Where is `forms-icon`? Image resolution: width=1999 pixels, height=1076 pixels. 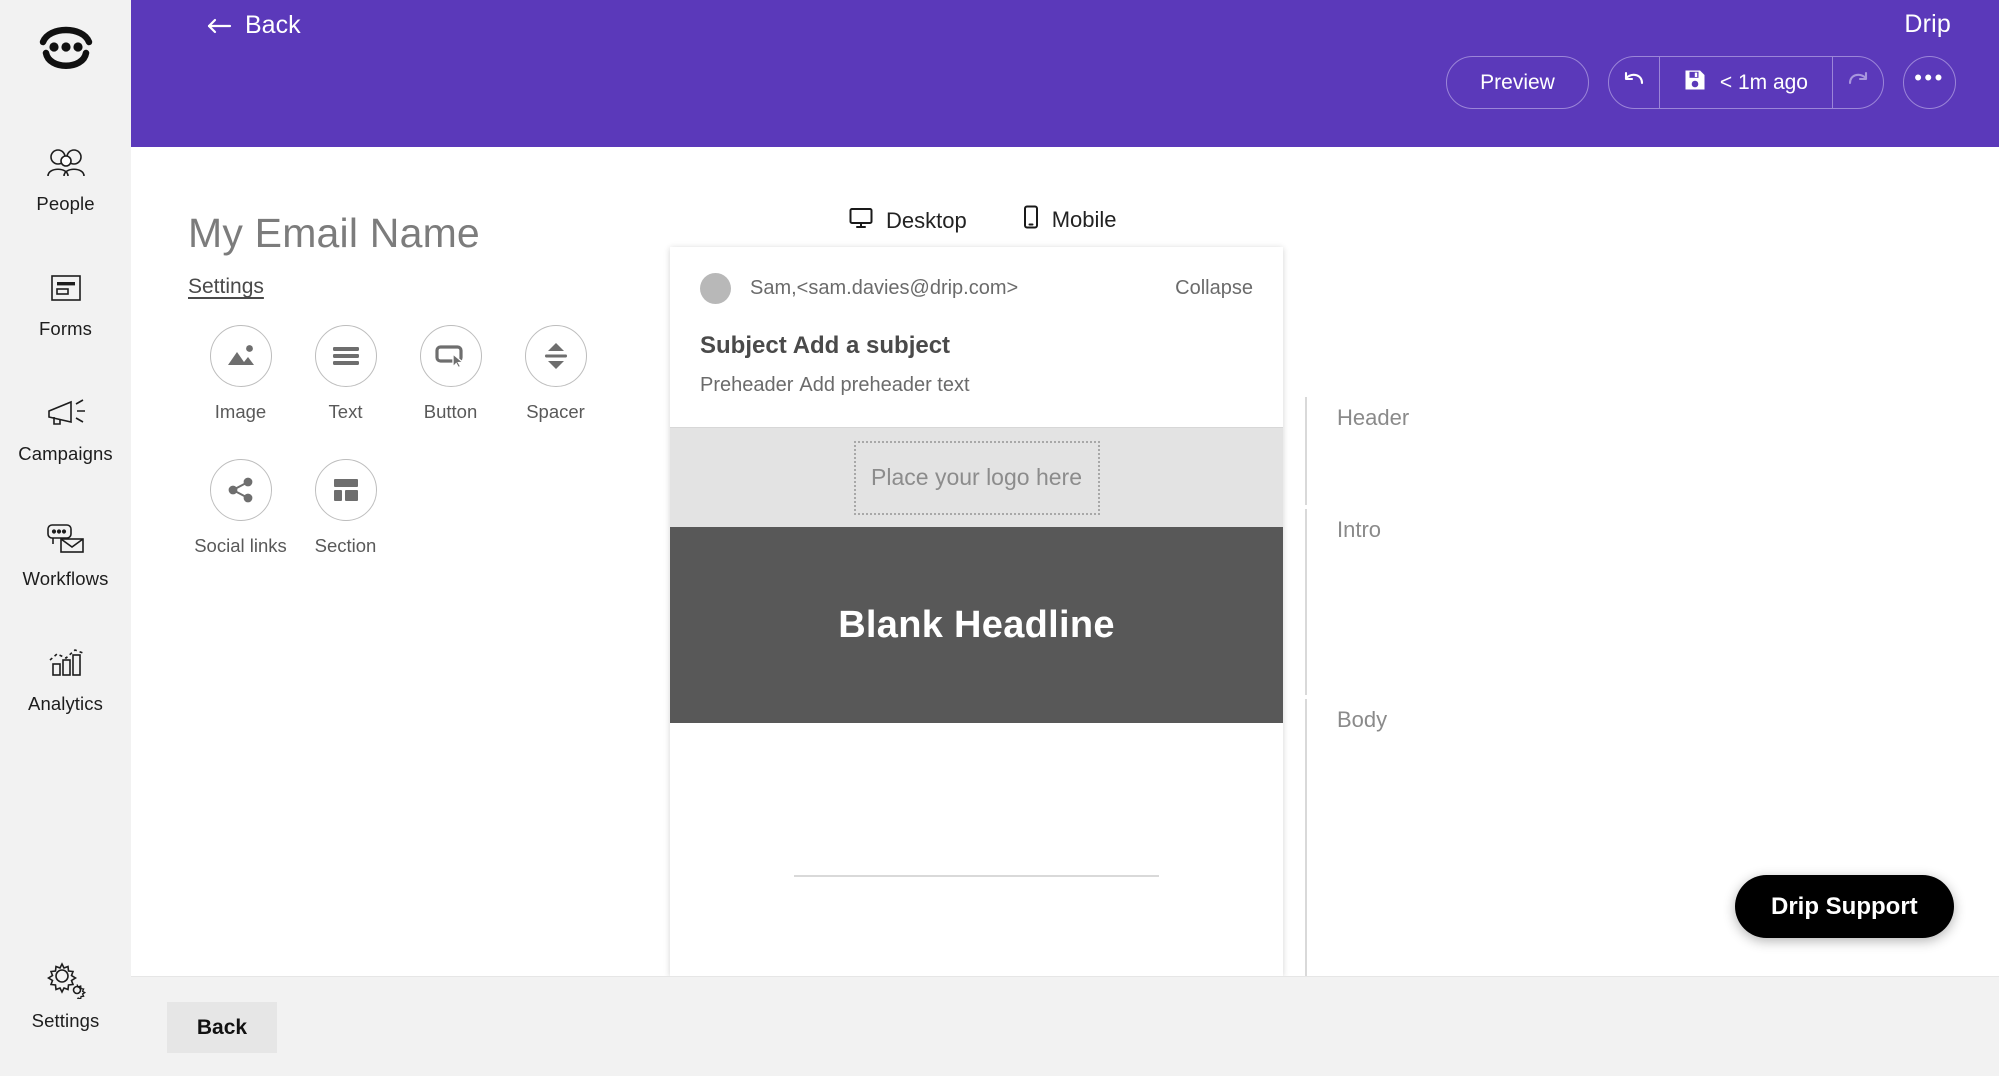 forms-icon is located at coordinates (66, 288).